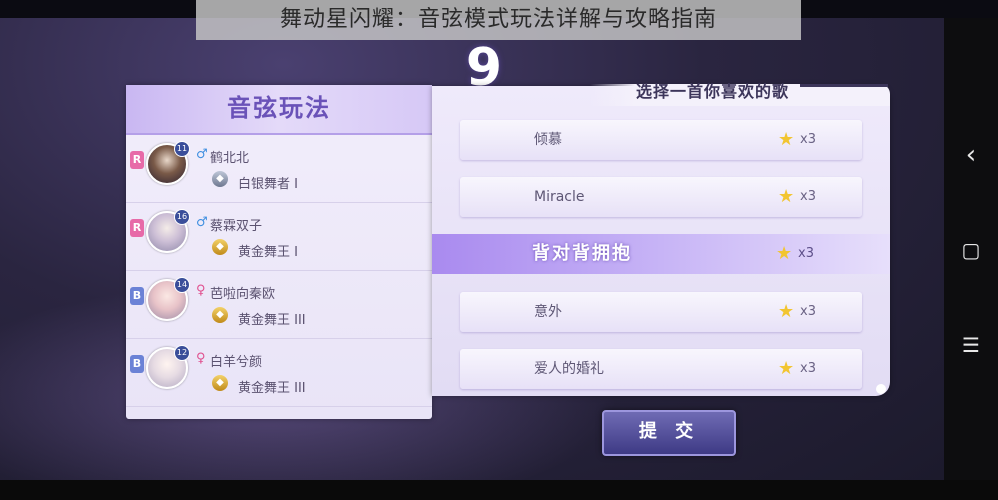 This screenshot has width=998, height=500. Describe the element at coordinates (236, 362) in the screenshot. I see `player-name: 白羊兮颜` at that location.